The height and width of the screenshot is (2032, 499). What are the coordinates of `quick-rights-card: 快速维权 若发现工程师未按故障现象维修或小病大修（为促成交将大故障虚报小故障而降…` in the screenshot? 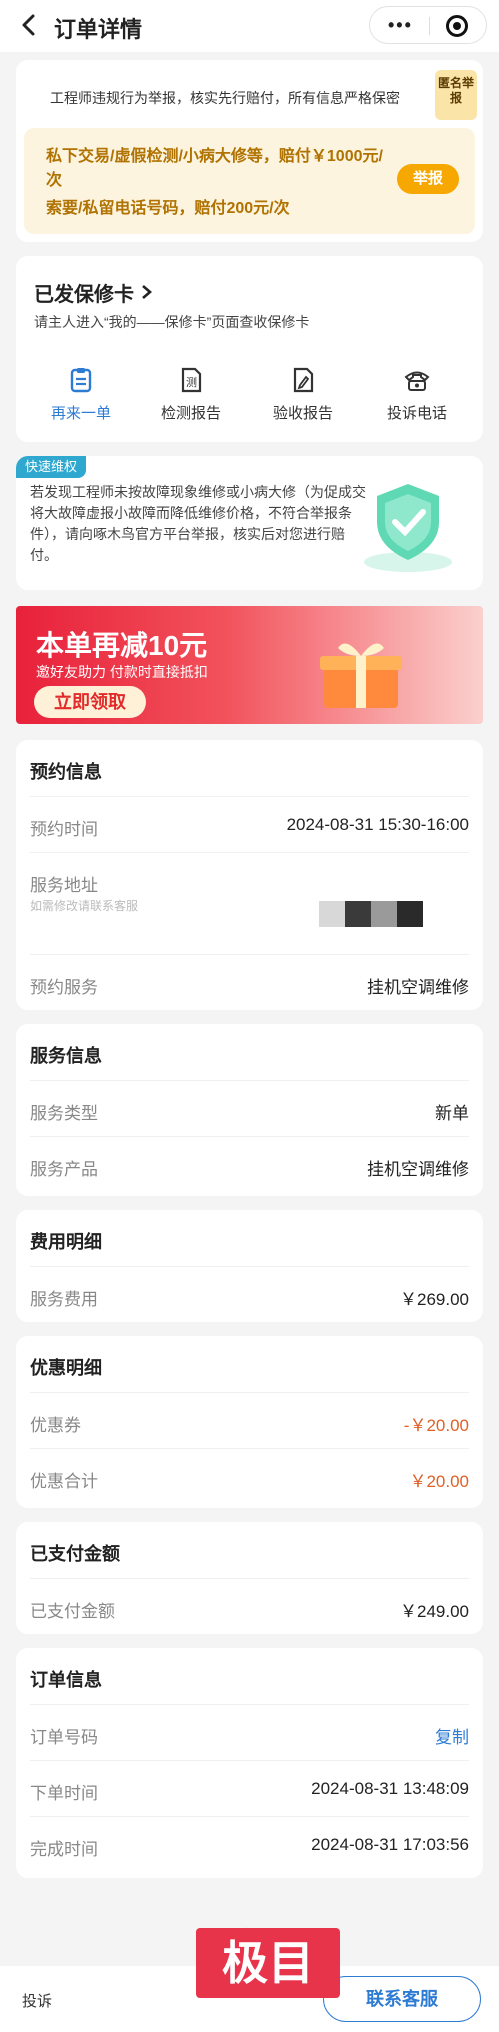 It's located at (249, 523).